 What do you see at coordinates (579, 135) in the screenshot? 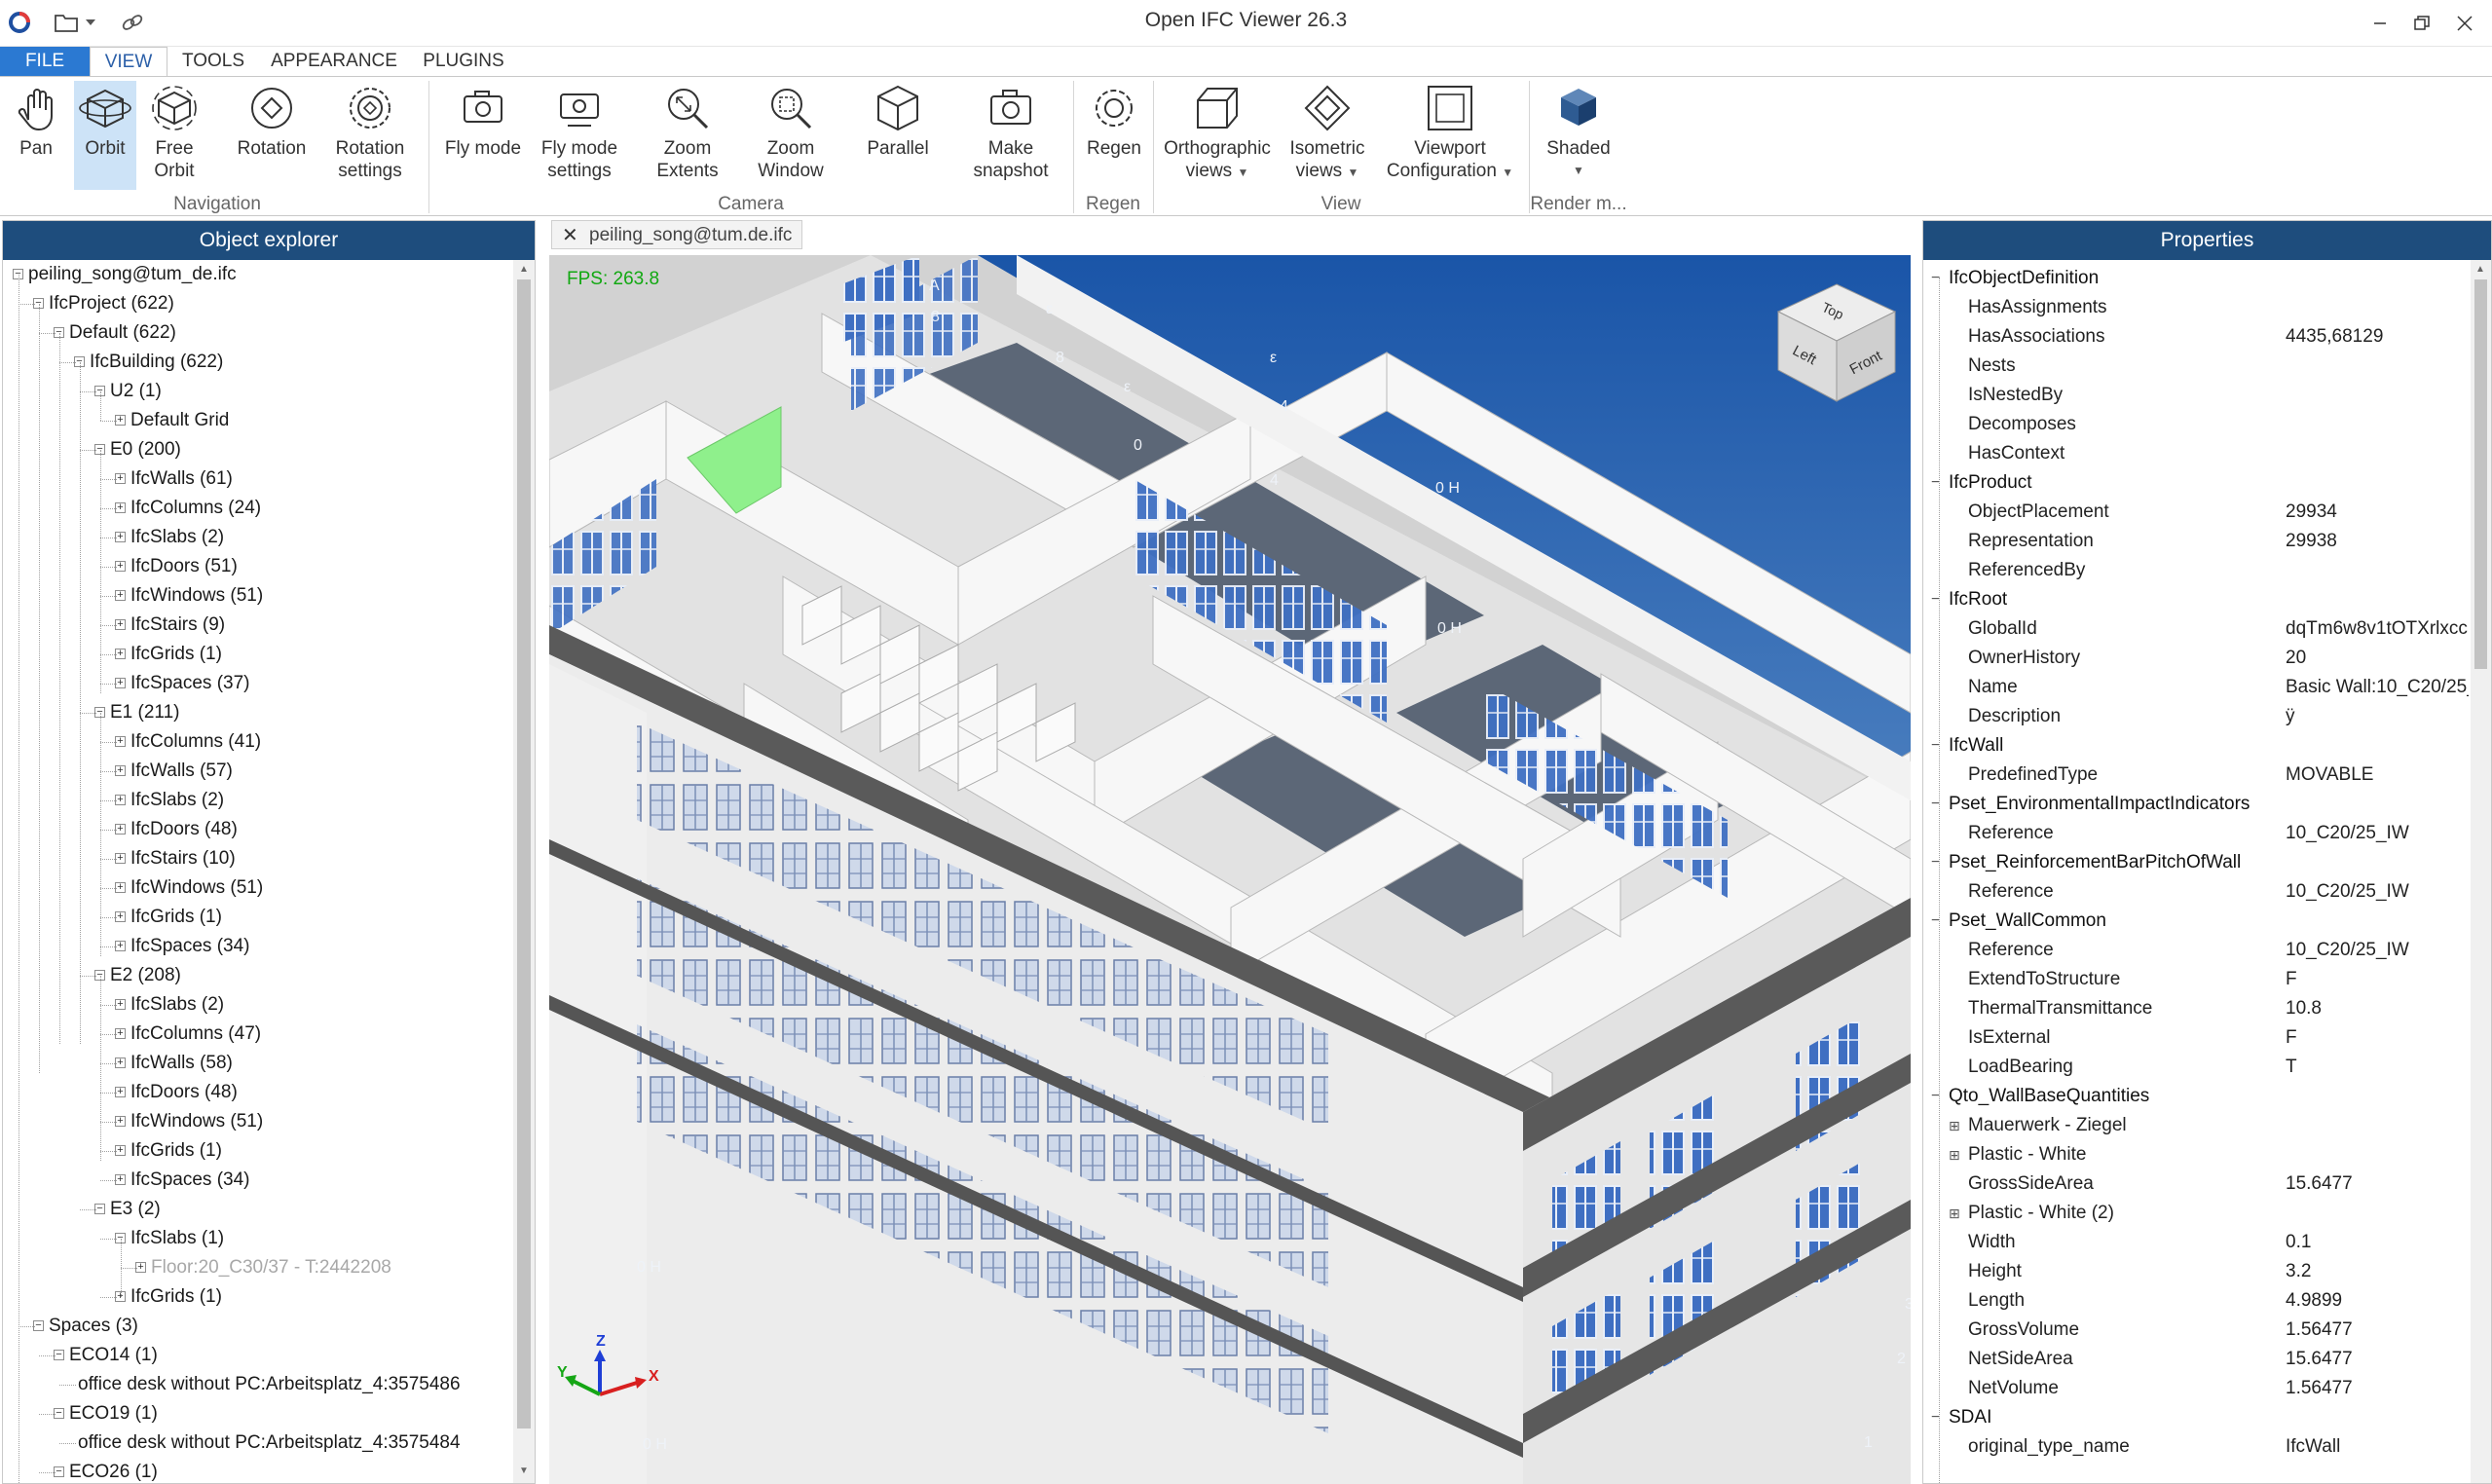
I see `fly-mode-settings-button: Fly mode settings` at bounding box center [579, 135].